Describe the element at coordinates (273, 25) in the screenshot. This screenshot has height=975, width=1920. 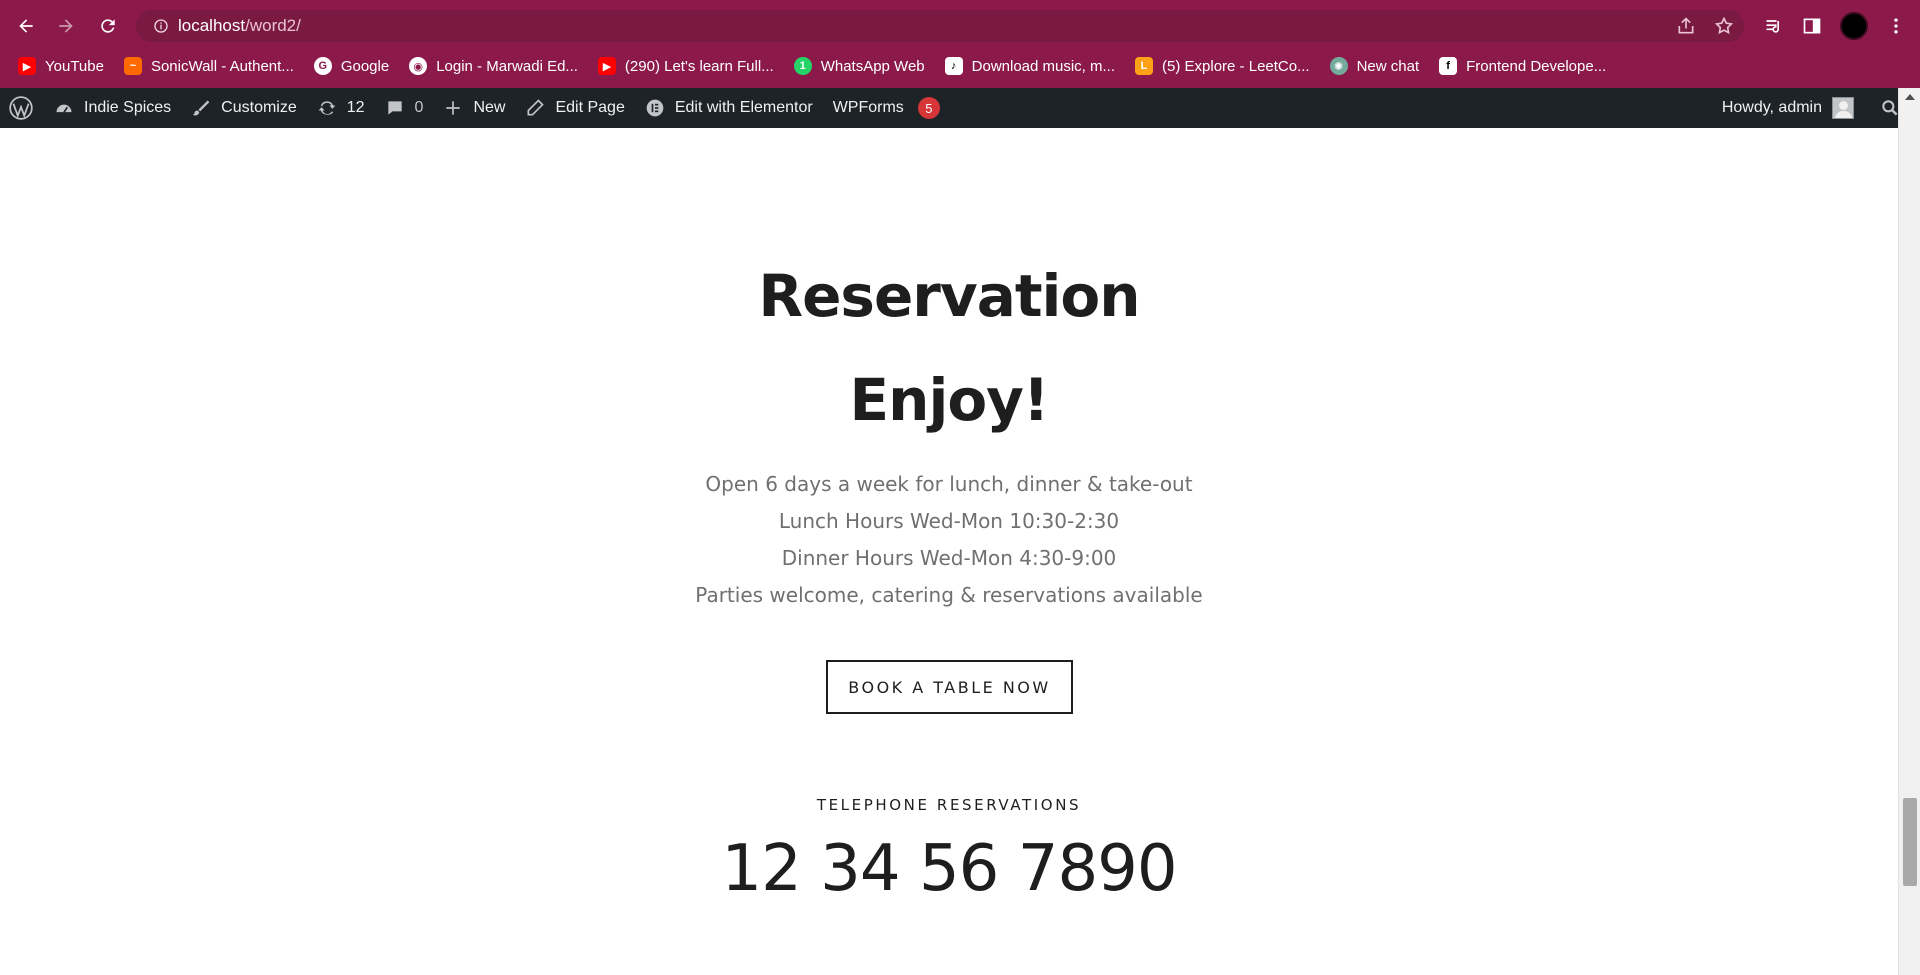
I see `url-path: /word2/` at that location.